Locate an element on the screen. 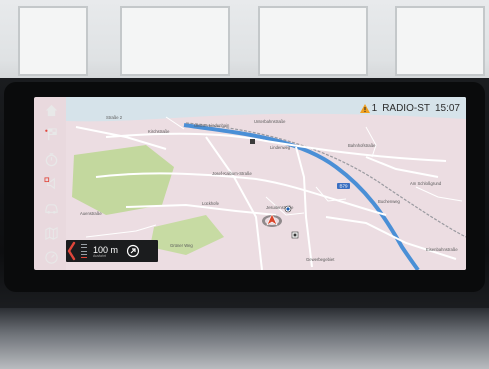  map-street-label: Buchenweg is located at coordinates (389, 201).